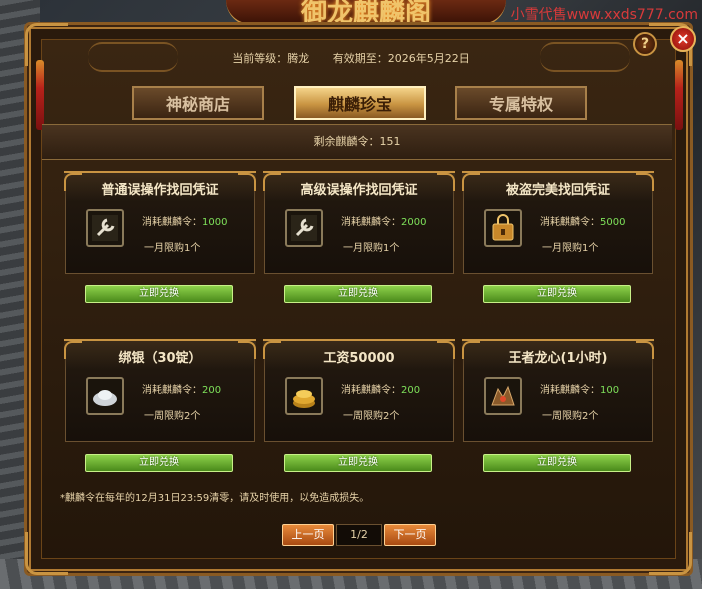  I want to click on cost-value: 2000, so click(414, 222).